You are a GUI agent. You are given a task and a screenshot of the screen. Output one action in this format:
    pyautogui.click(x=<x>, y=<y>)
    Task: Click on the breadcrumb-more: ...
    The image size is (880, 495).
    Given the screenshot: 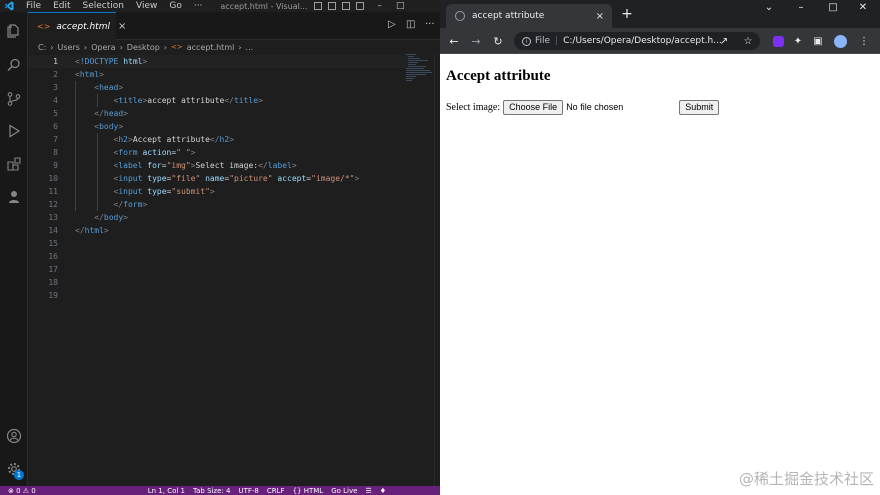 What is the action you would take?
    pyautogui.click(x=250, y=47)
    